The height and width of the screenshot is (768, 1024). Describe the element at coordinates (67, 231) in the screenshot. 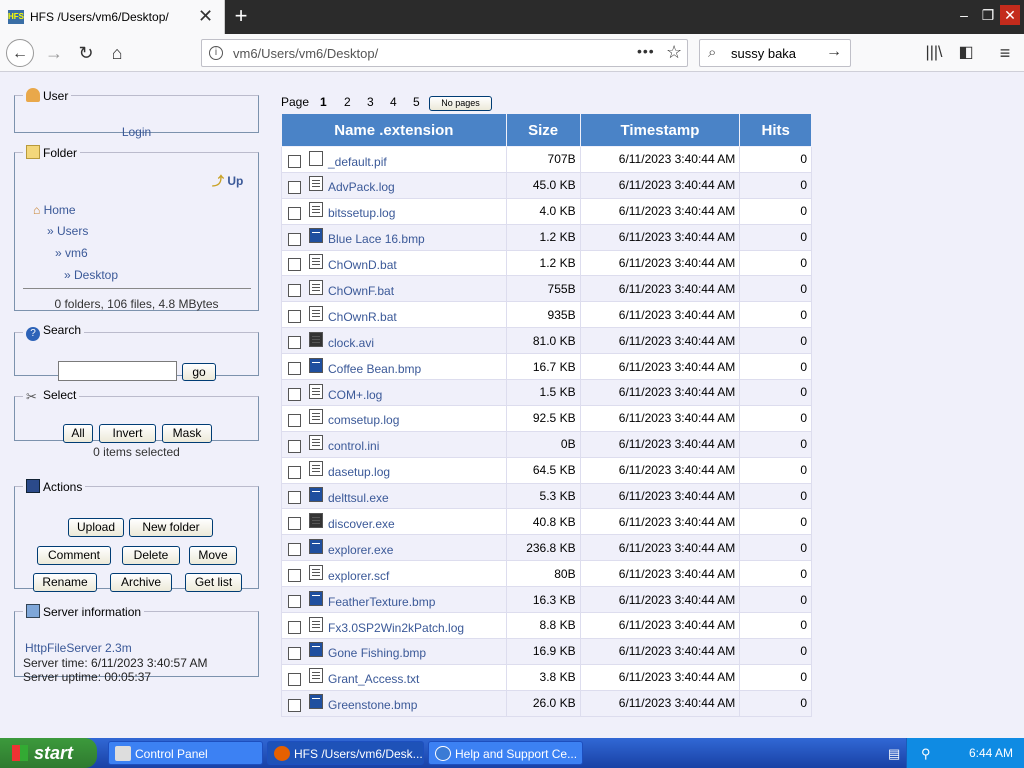

I see `breadcrumb-users: » Users` at that location.